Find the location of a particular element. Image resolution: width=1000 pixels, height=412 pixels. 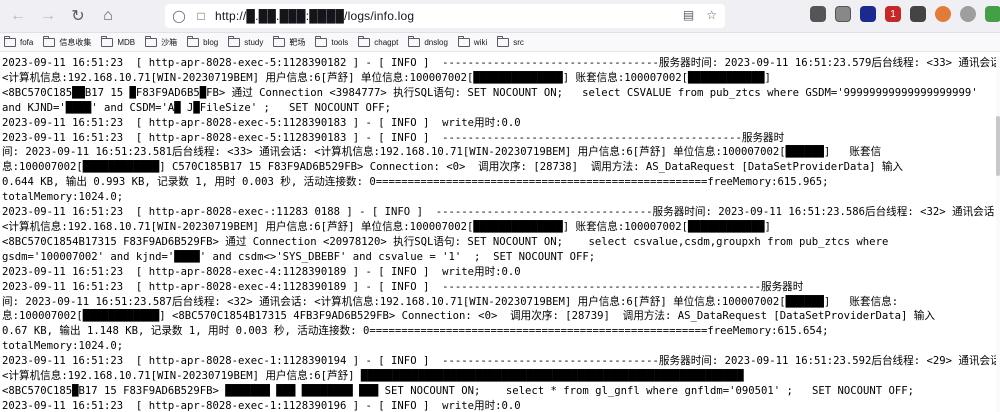

home-icon: ⌂ is located at coordinates (108, 16).